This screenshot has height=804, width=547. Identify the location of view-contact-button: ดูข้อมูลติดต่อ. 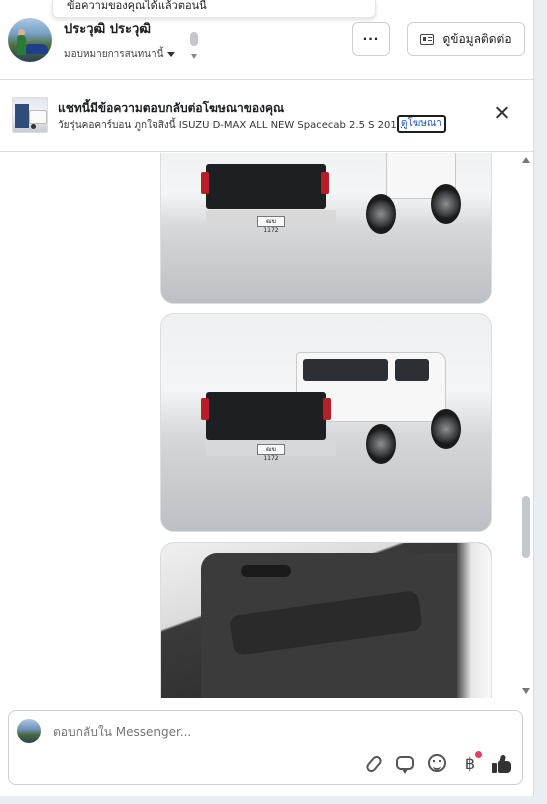
(466, 39).